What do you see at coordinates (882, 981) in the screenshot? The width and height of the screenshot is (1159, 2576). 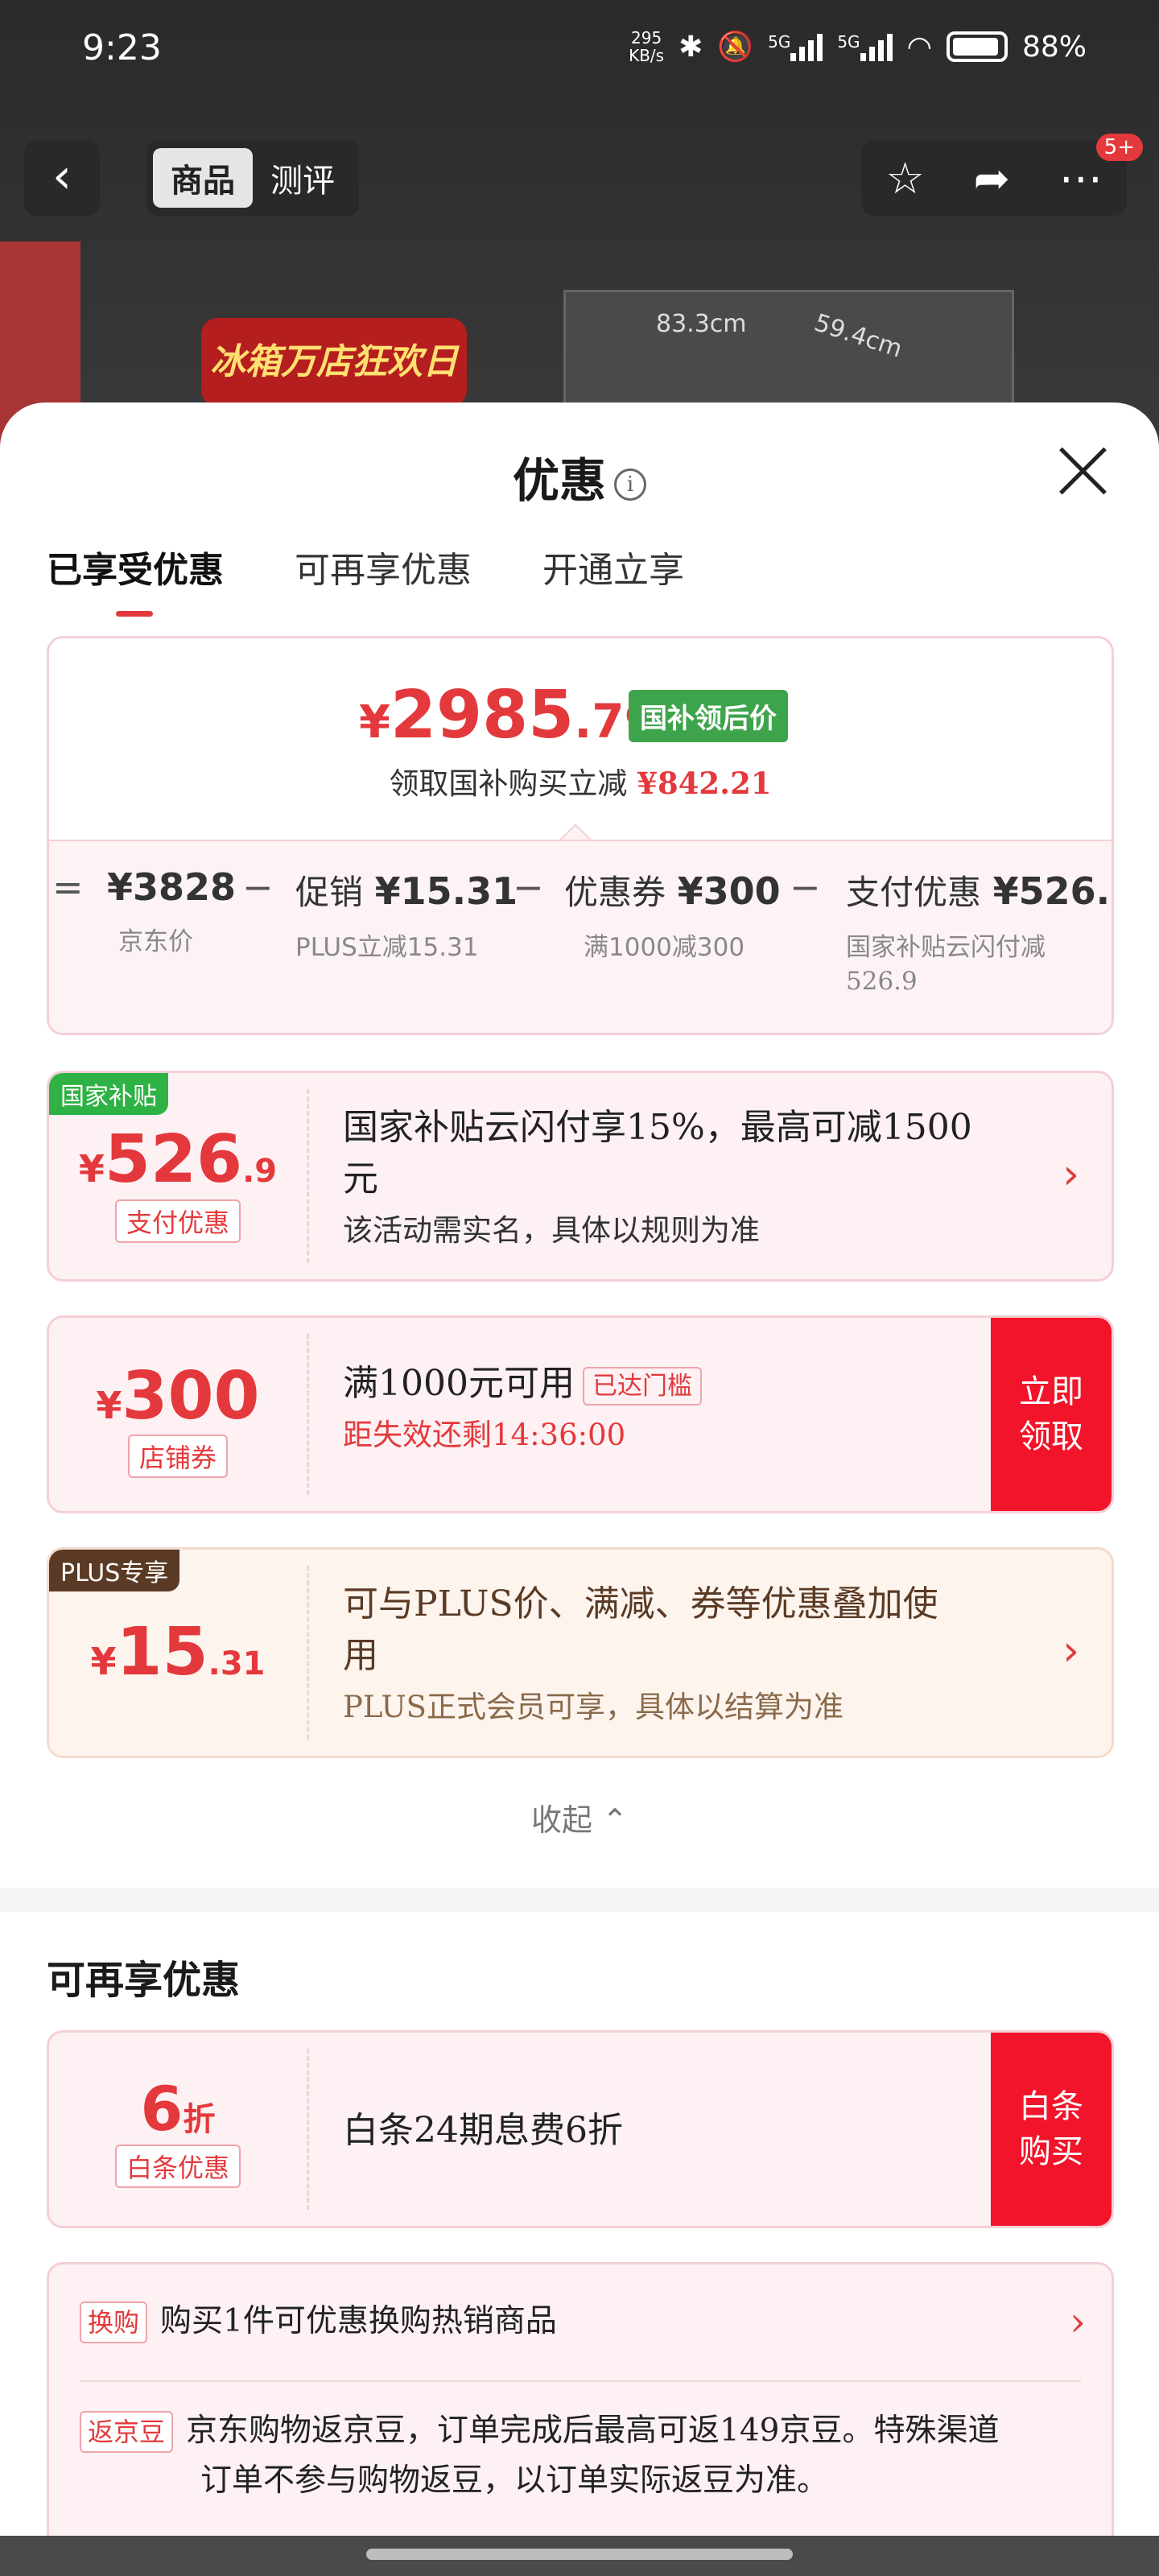 I see `payment-detail-line2: 526.9` at bounding box center [882, 981].